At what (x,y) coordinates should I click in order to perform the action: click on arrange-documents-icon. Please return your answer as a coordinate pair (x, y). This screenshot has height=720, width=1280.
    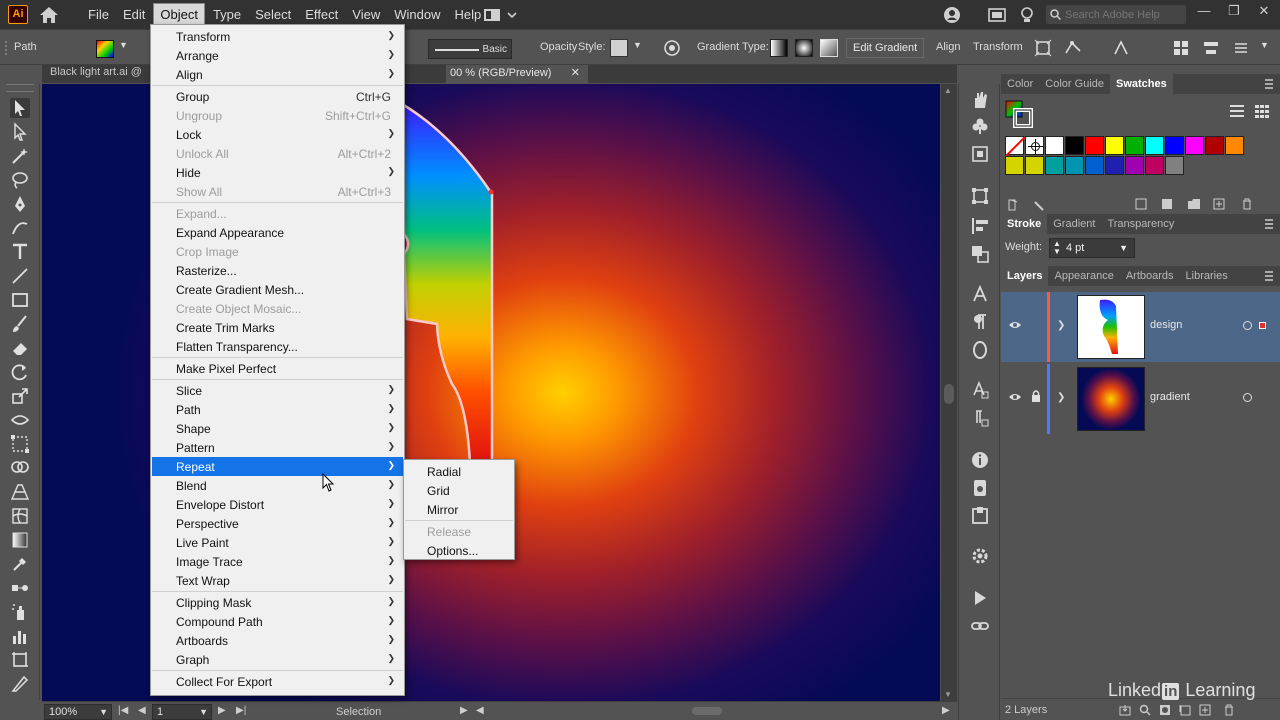
    Looking at the image, I should click on (1181, 48).